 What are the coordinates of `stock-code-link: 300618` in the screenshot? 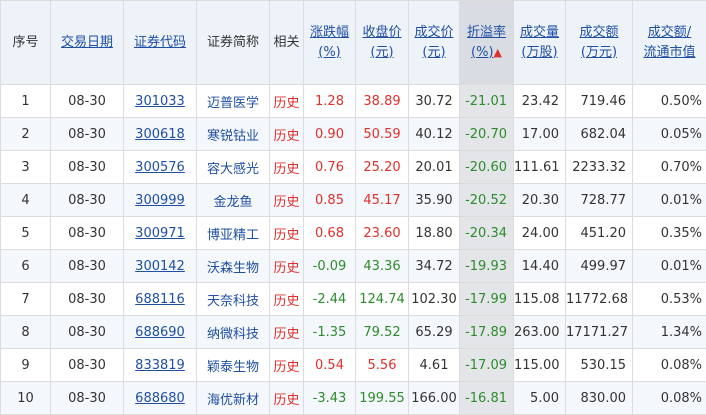 It's located at (160, 134).